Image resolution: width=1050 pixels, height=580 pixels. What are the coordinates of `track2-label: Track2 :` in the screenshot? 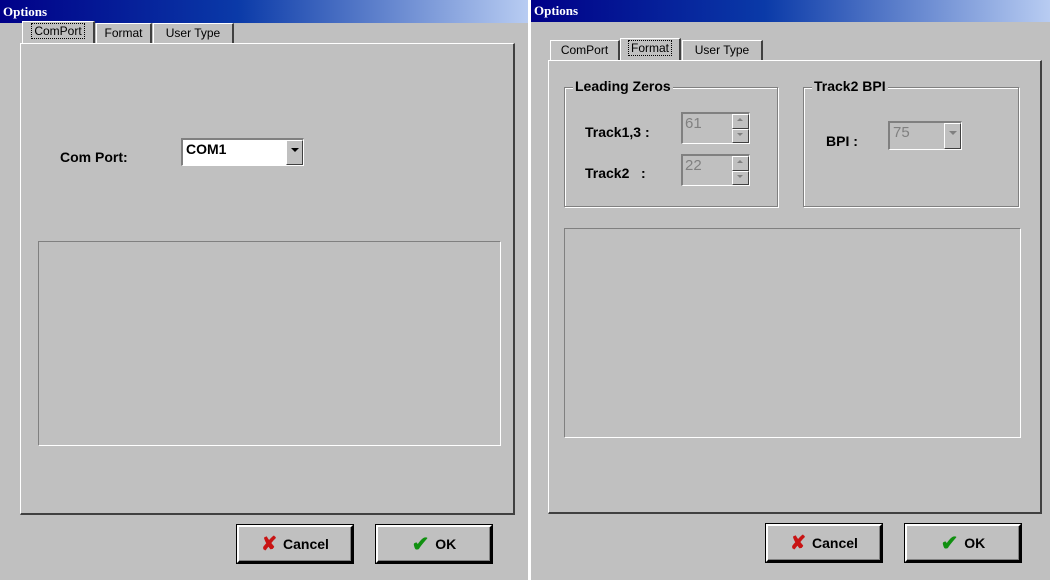 It's located at (615, 173).